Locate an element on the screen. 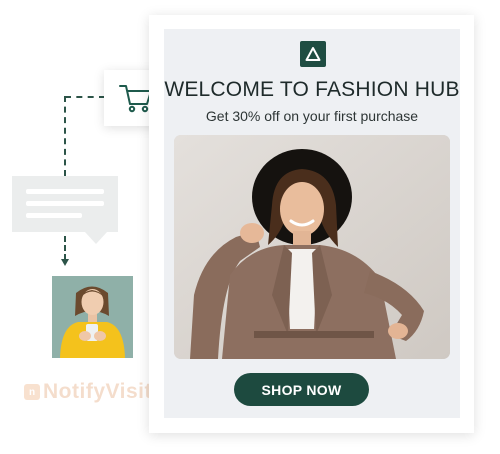 This screenshot has width=500, height=454. user-illustration is located at coordinates (92, 317).